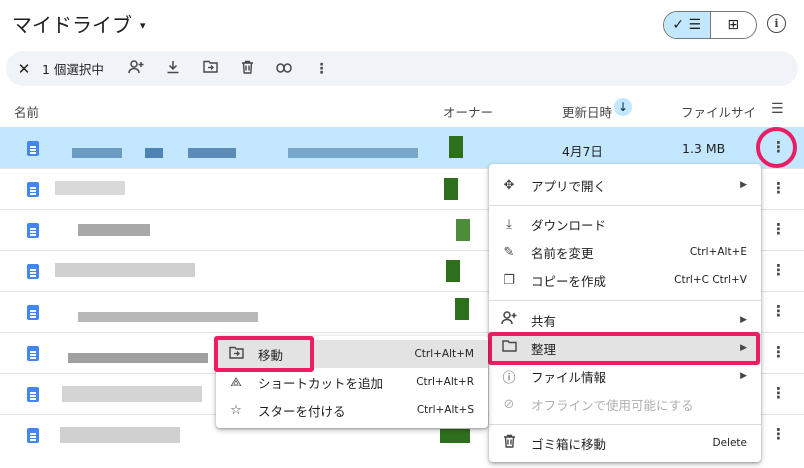  I want to click on page-title-dropdown: マイドライブ ▾, so click(79, 23).